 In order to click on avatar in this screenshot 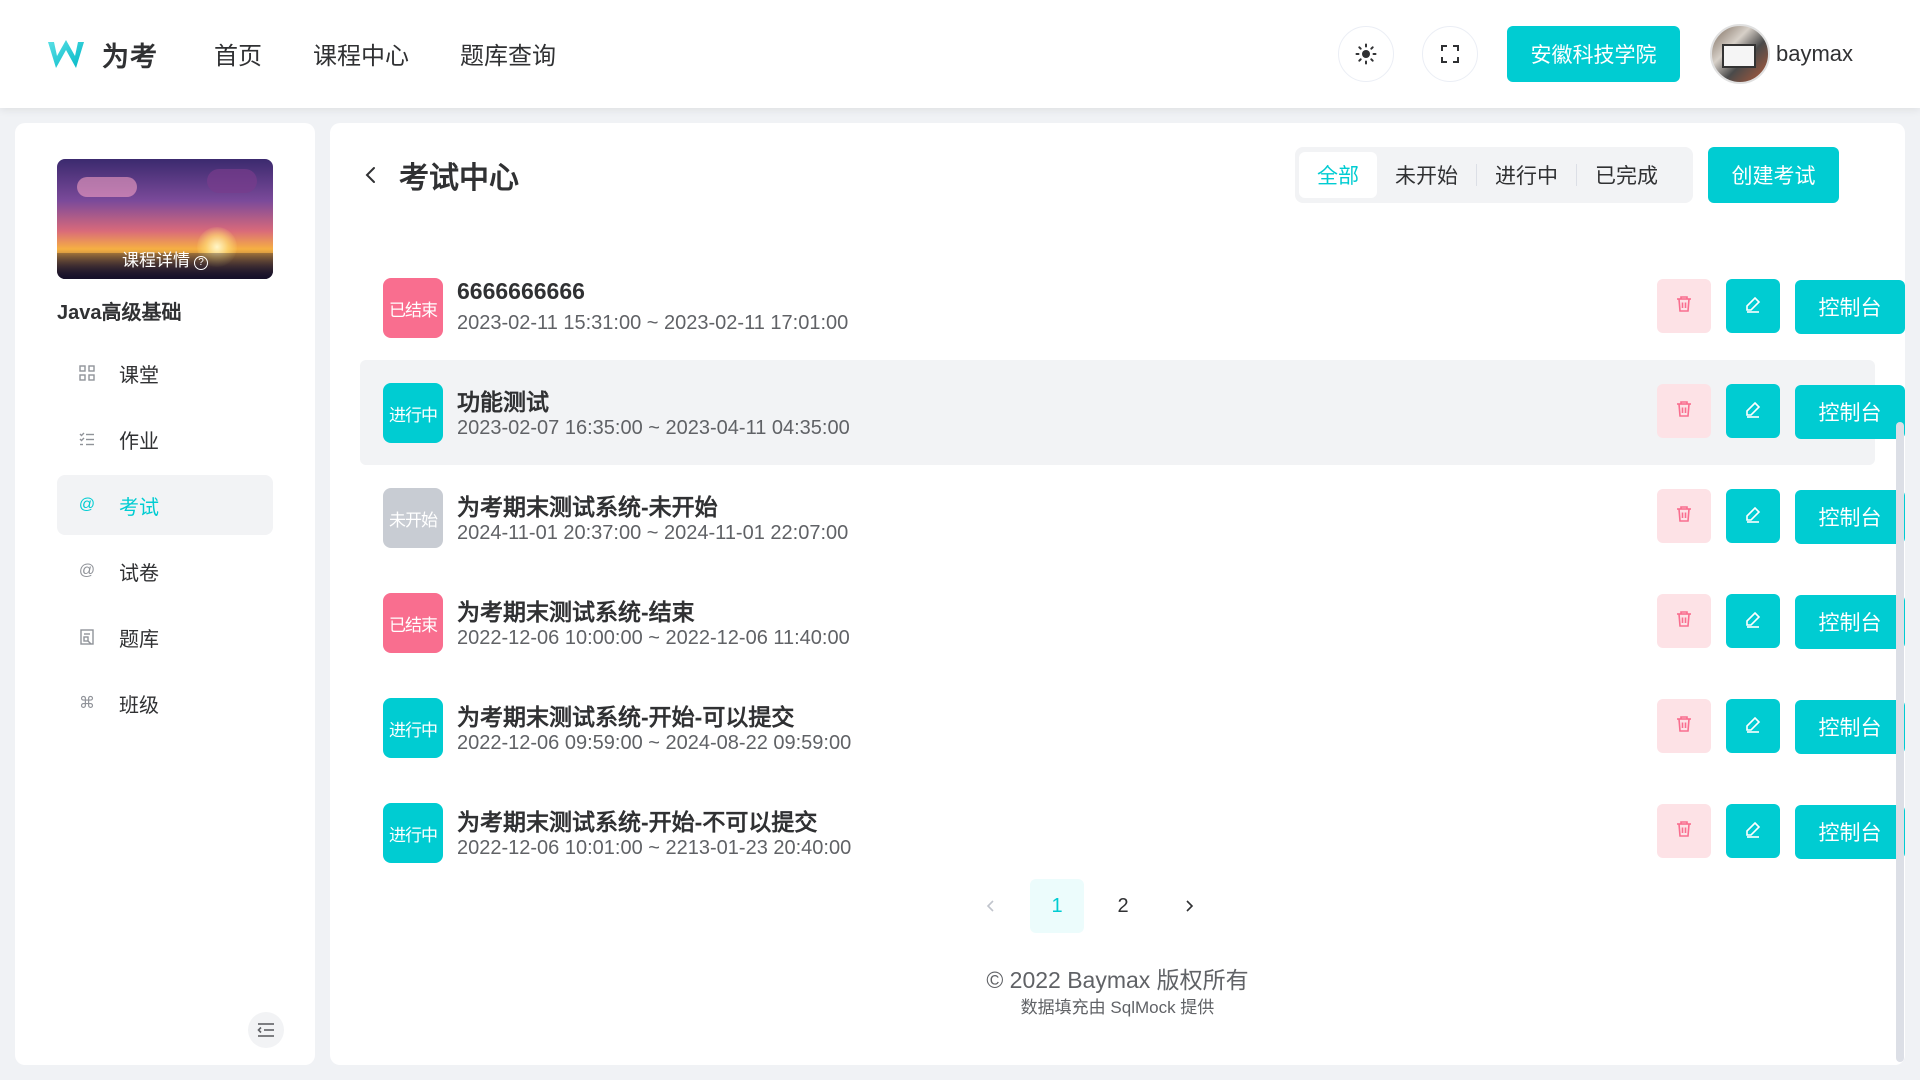, I will do `click(1740, 54)`.